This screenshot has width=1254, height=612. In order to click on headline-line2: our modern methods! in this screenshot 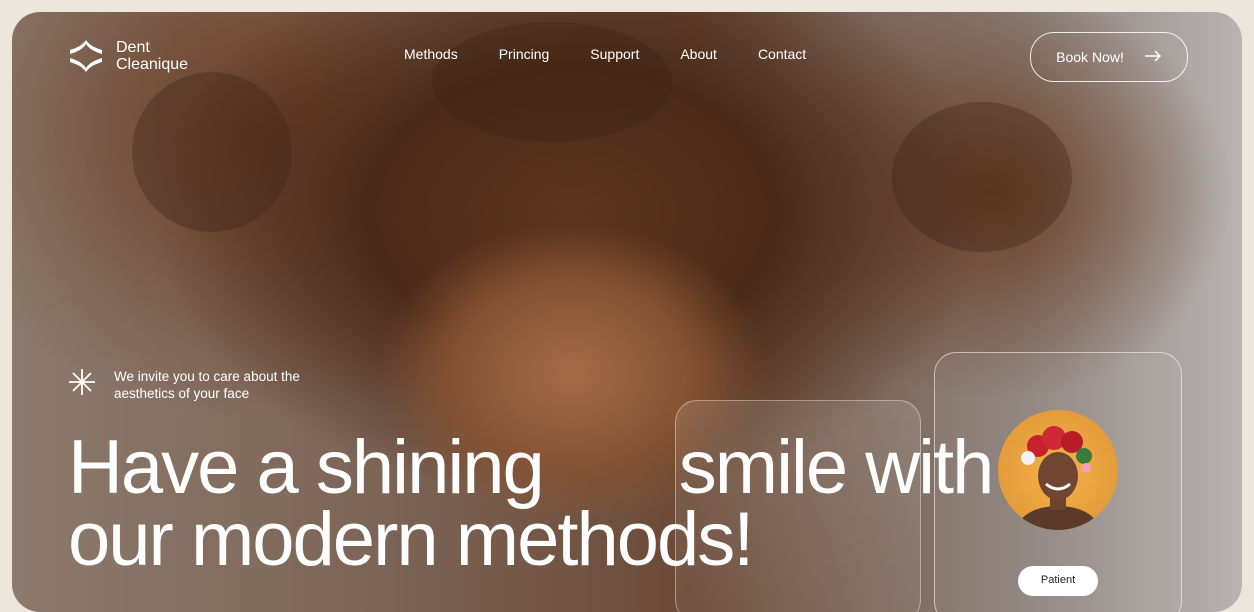, I will do `click(411, 539)`.